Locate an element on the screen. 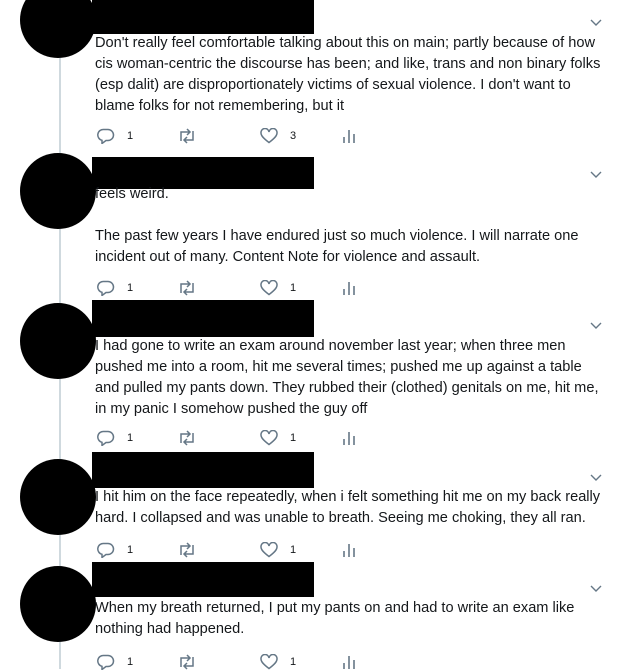 The height and width of the screenshot is (672, 640). like-button: 3 is located at coordinates (278, 136).